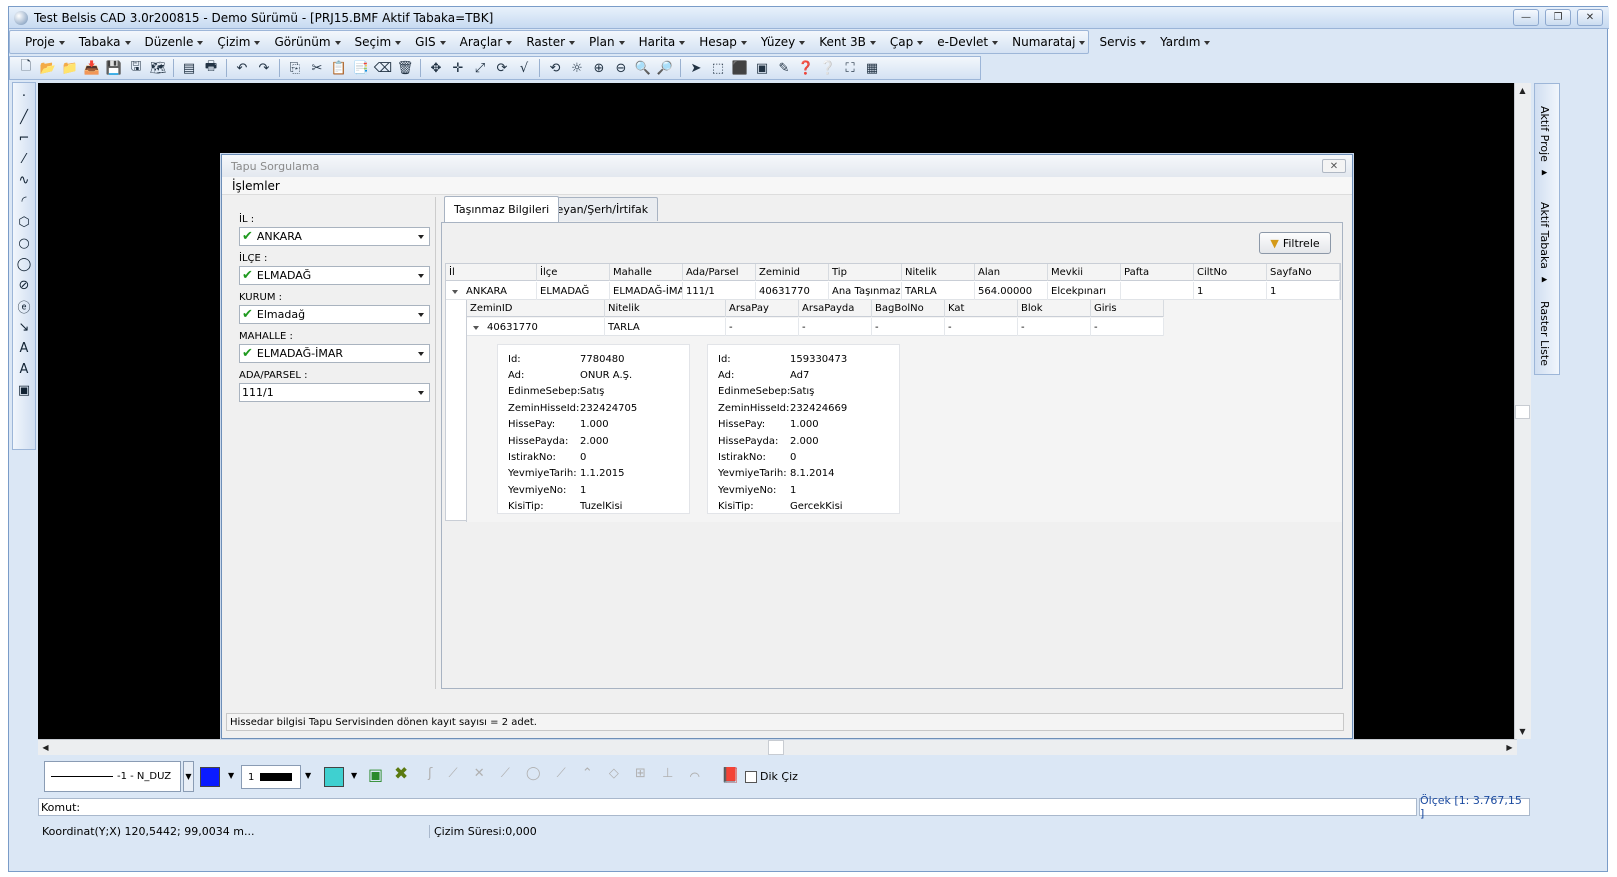 The width and height of the screenshot is (1617, 877). What do you see at coordinates (967, 42) in the screenshot?
I see `menu-edevlet: e-Devlet` at bounding box center [967, 42].